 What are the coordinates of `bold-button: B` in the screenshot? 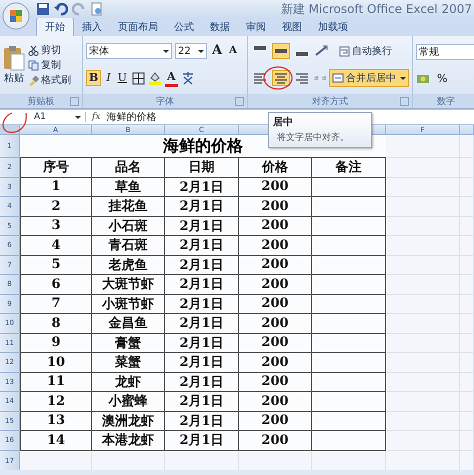 It's located at (94, 78).